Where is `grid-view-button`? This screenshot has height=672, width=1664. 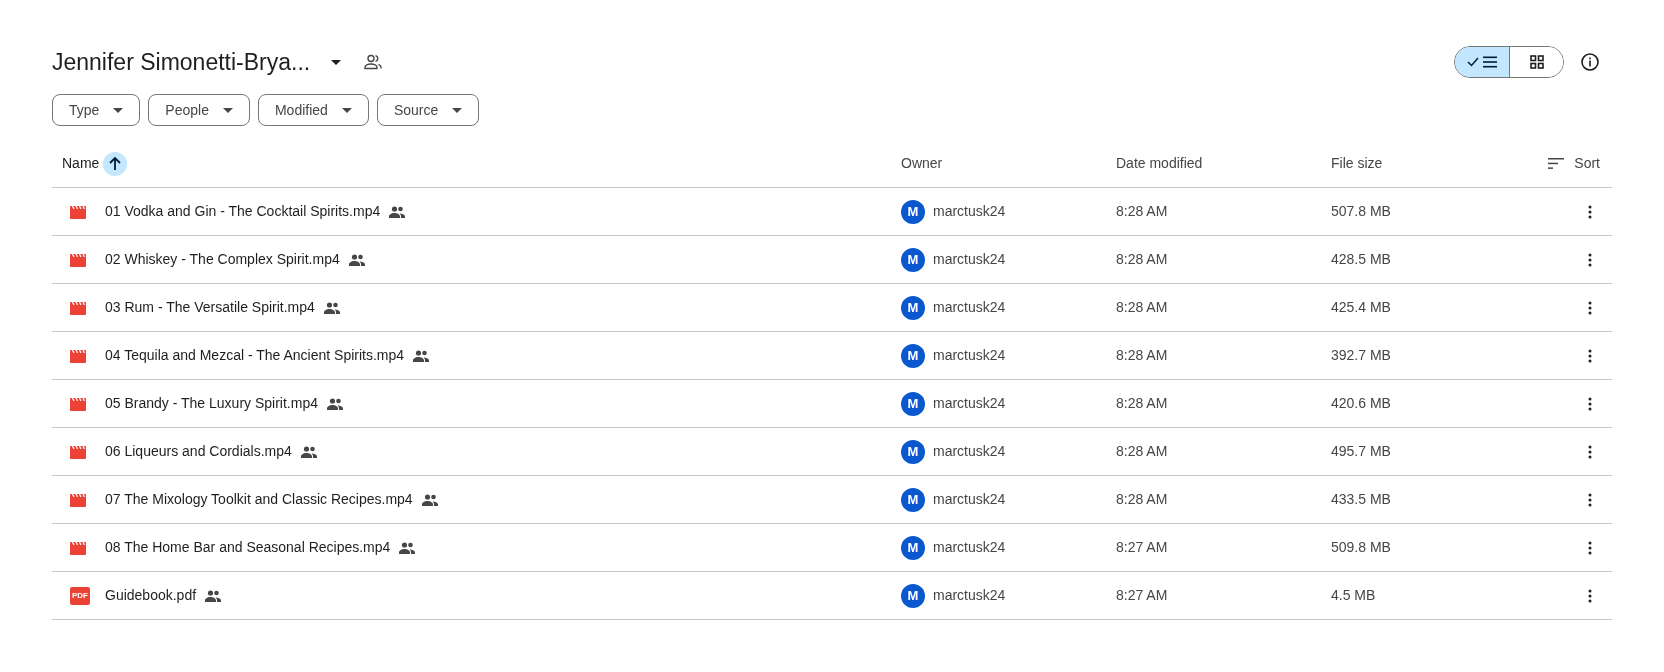 grid-view-button is located at coordinates (1536, 62).